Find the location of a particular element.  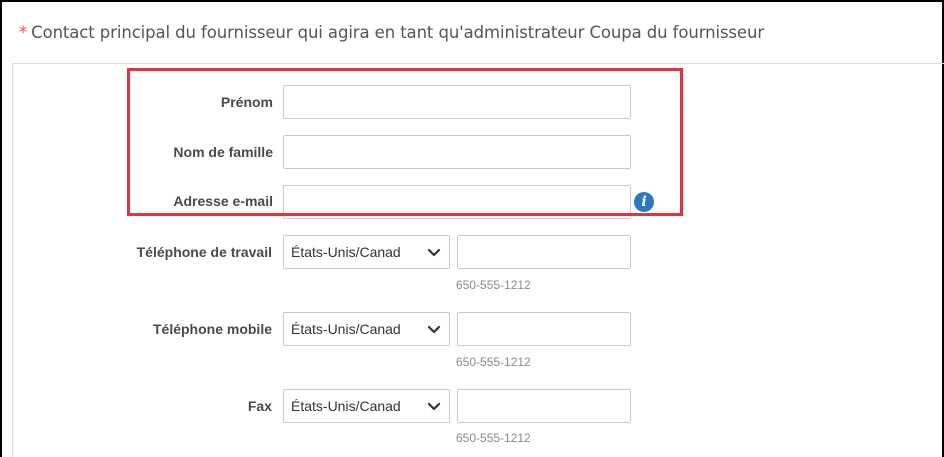

fax-country-select: États-Unis/Canad is located at coordinates (366, 406).